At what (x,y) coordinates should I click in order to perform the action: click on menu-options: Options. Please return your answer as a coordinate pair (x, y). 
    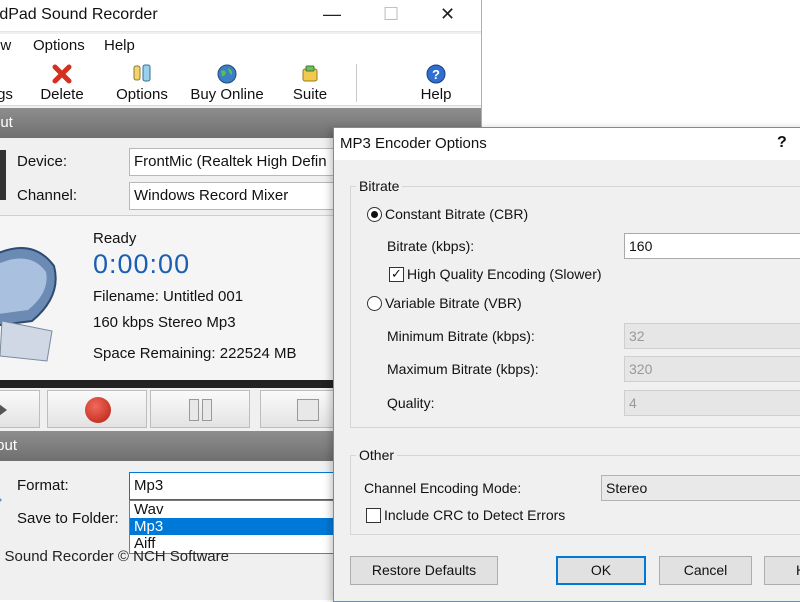
    Looking at the image, I should click on (59, 45).